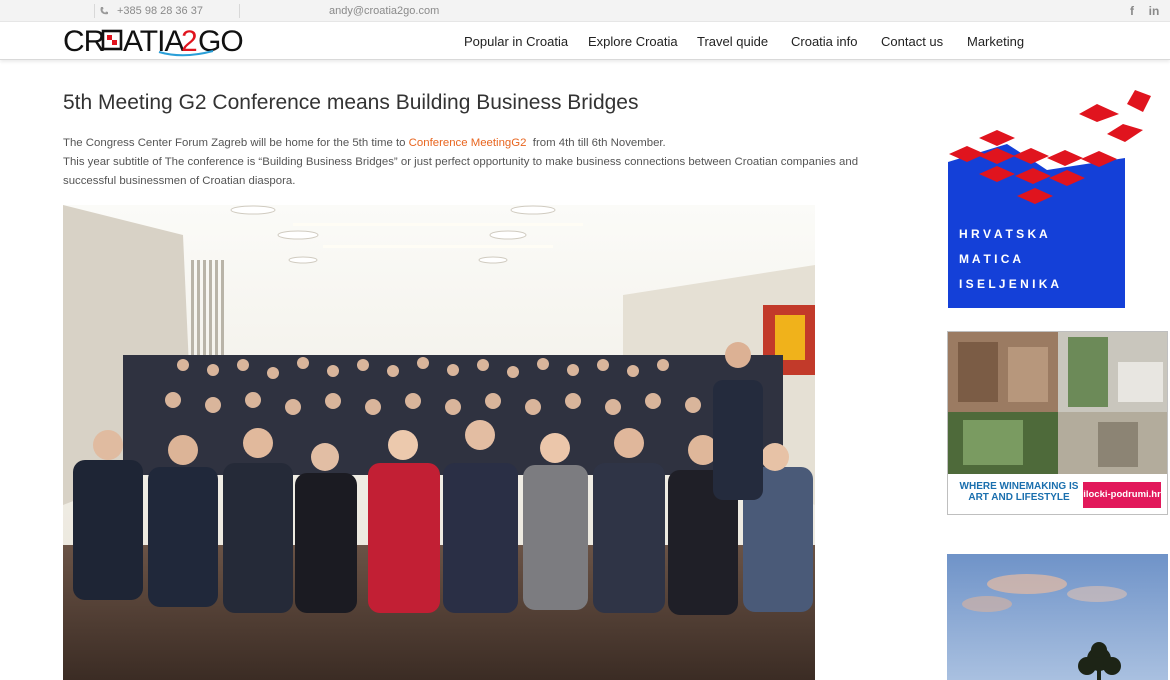  Describe the element at coordinates (84, 41) in the screenshot. I see `svg-text: CR` at that location.